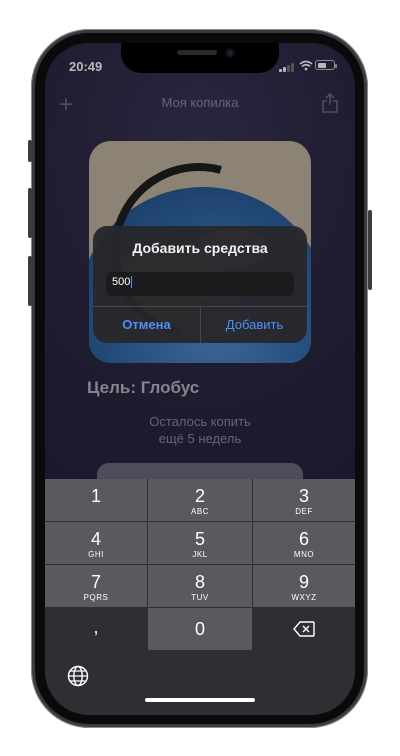  I want to click on volume-down-button, so click(30, 281).